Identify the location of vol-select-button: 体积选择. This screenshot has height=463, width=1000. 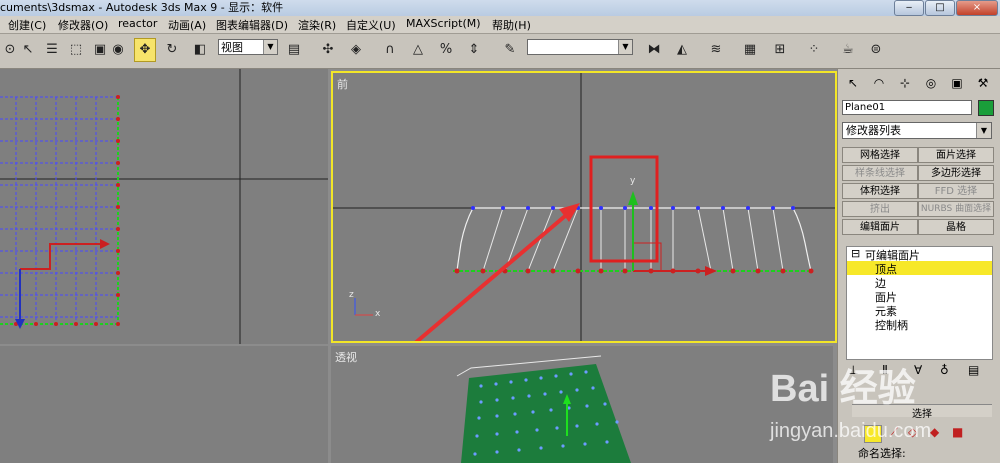
(880, 191).